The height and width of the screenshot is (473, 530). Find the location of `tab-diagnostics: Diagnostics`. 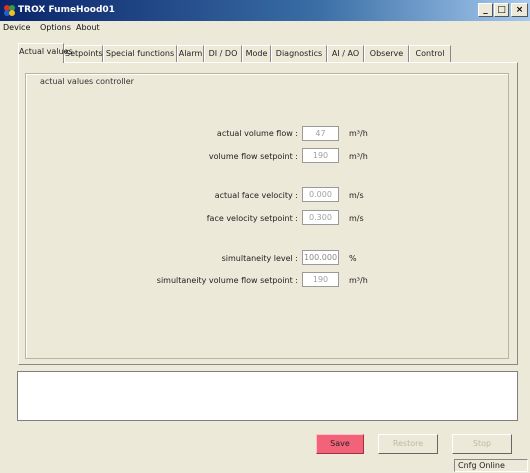

tab-diagnostics: Diagnostics is located at coordinates (299, 53).